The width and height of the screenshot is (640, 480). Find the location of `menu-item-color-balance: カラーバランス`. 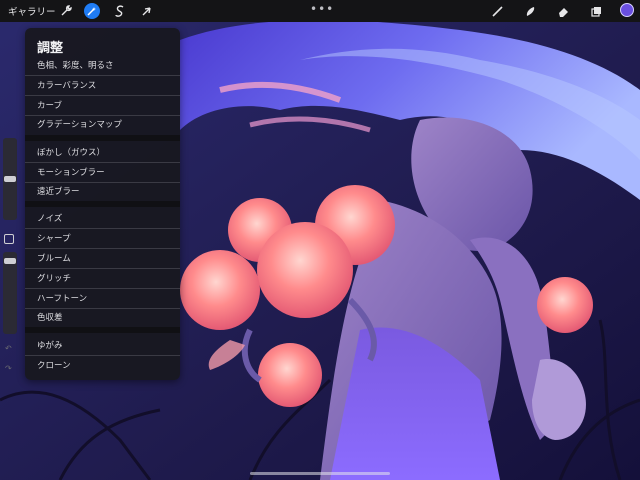

menu-item-color-balance: カラーバランス is located at coordinates (102, 85).